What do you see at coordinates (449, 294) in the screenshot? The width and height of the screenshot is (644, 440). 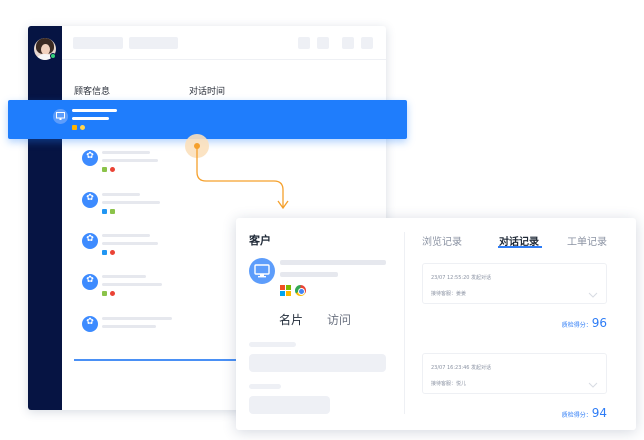 I see `record-agent: 接待客服：姜姜` at bounding box center [449, 294].